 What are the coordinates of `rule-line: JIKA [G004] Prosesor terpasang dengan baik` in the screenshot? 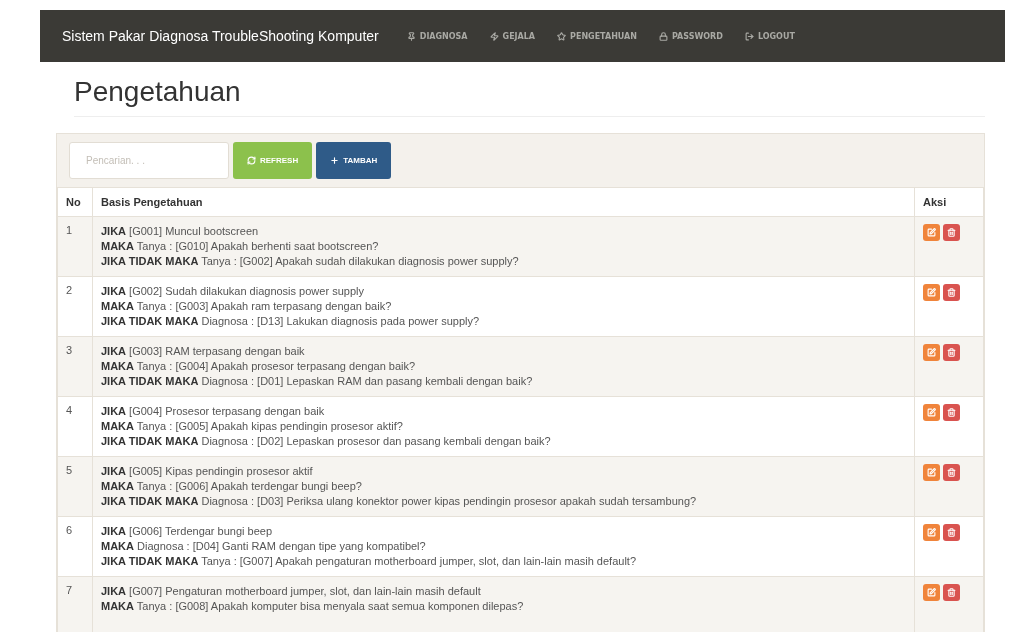 It's located at (213, 411).